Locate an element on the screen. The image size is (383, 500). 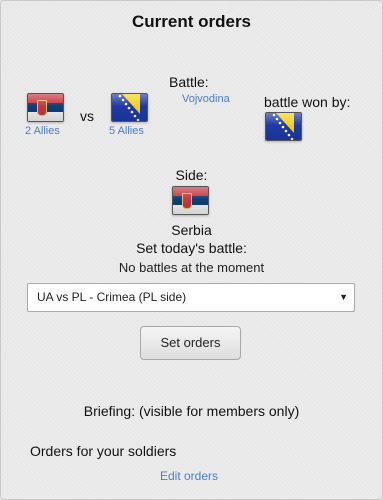
todays-battle-label: Set today's battle: is located at coordinates (191, 248).